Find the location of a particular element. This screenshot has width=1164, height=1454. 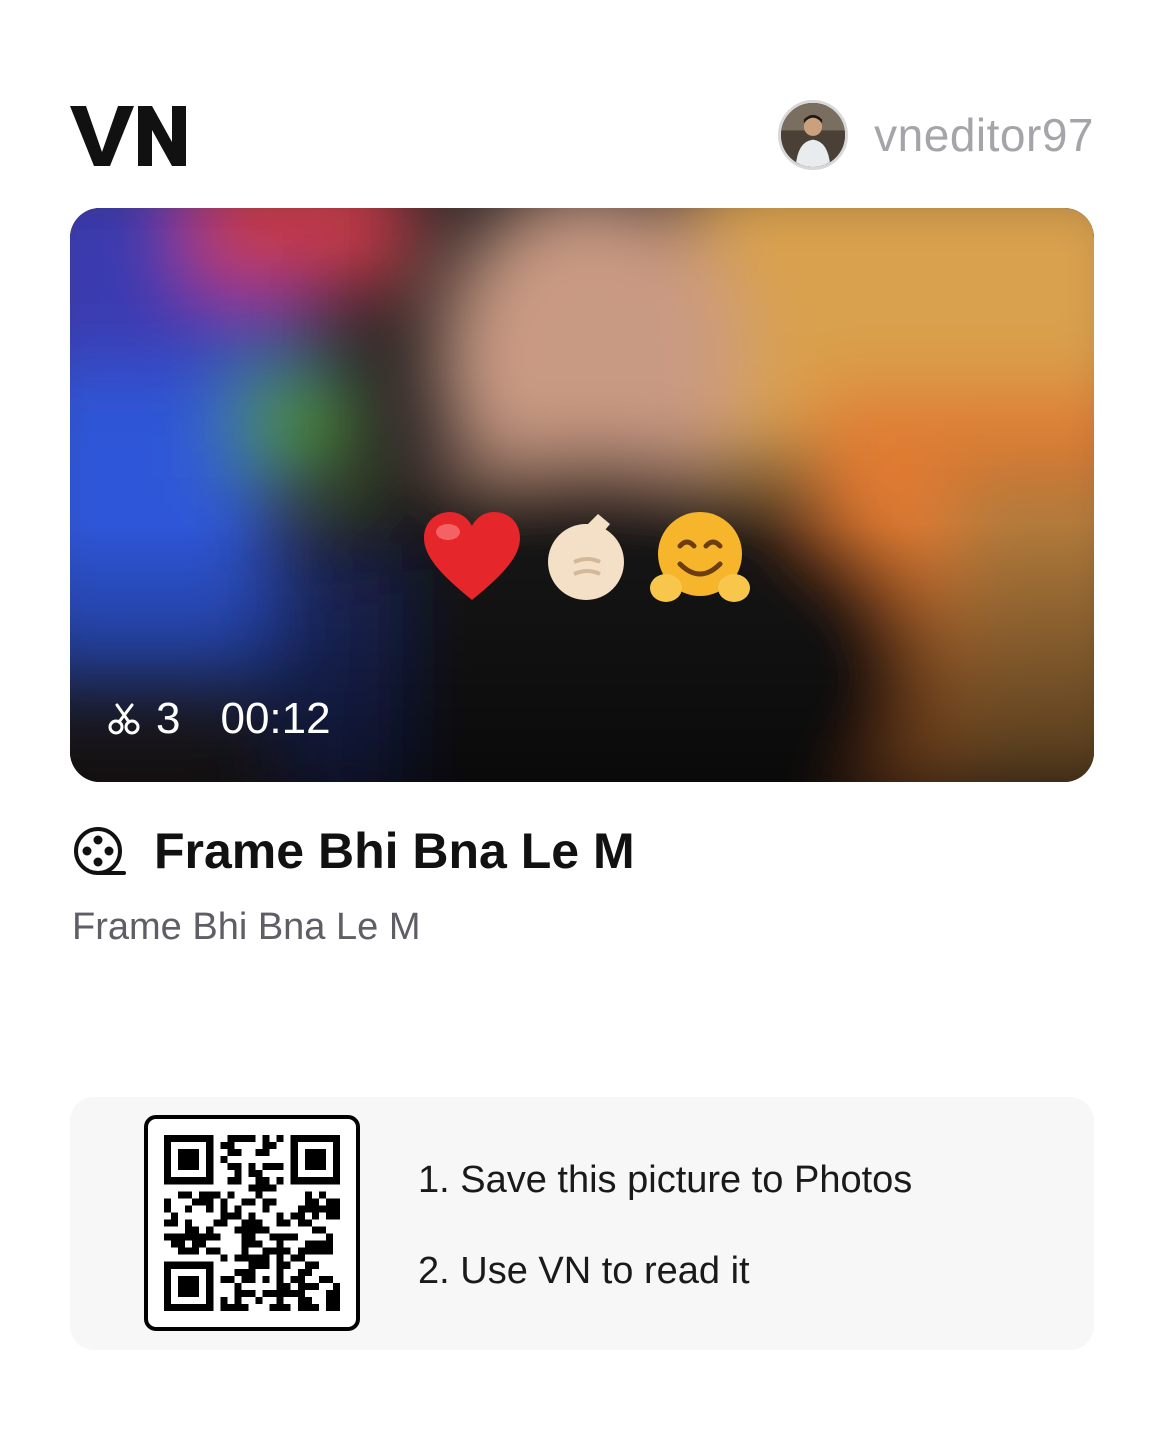

qr-code is located at coordinates (252, 1223).